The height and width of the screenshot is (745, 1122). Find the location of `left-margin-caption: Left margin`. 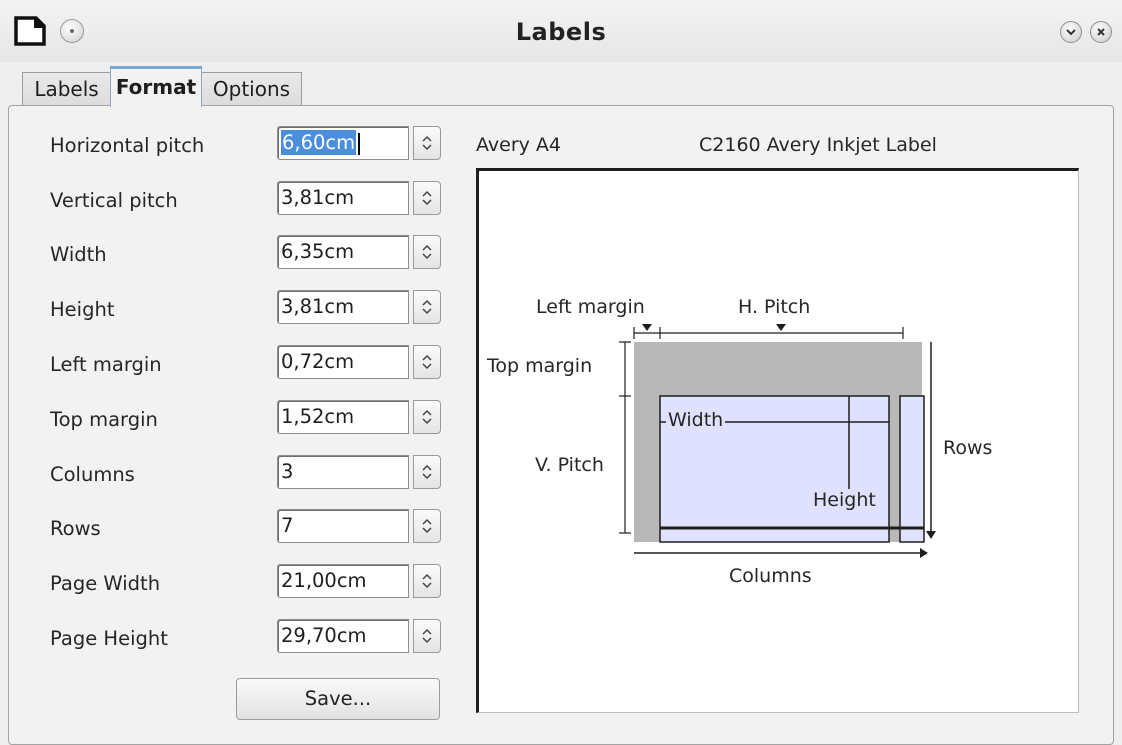

left-margin-caption: Left margin is located at coordinates (590, 307).